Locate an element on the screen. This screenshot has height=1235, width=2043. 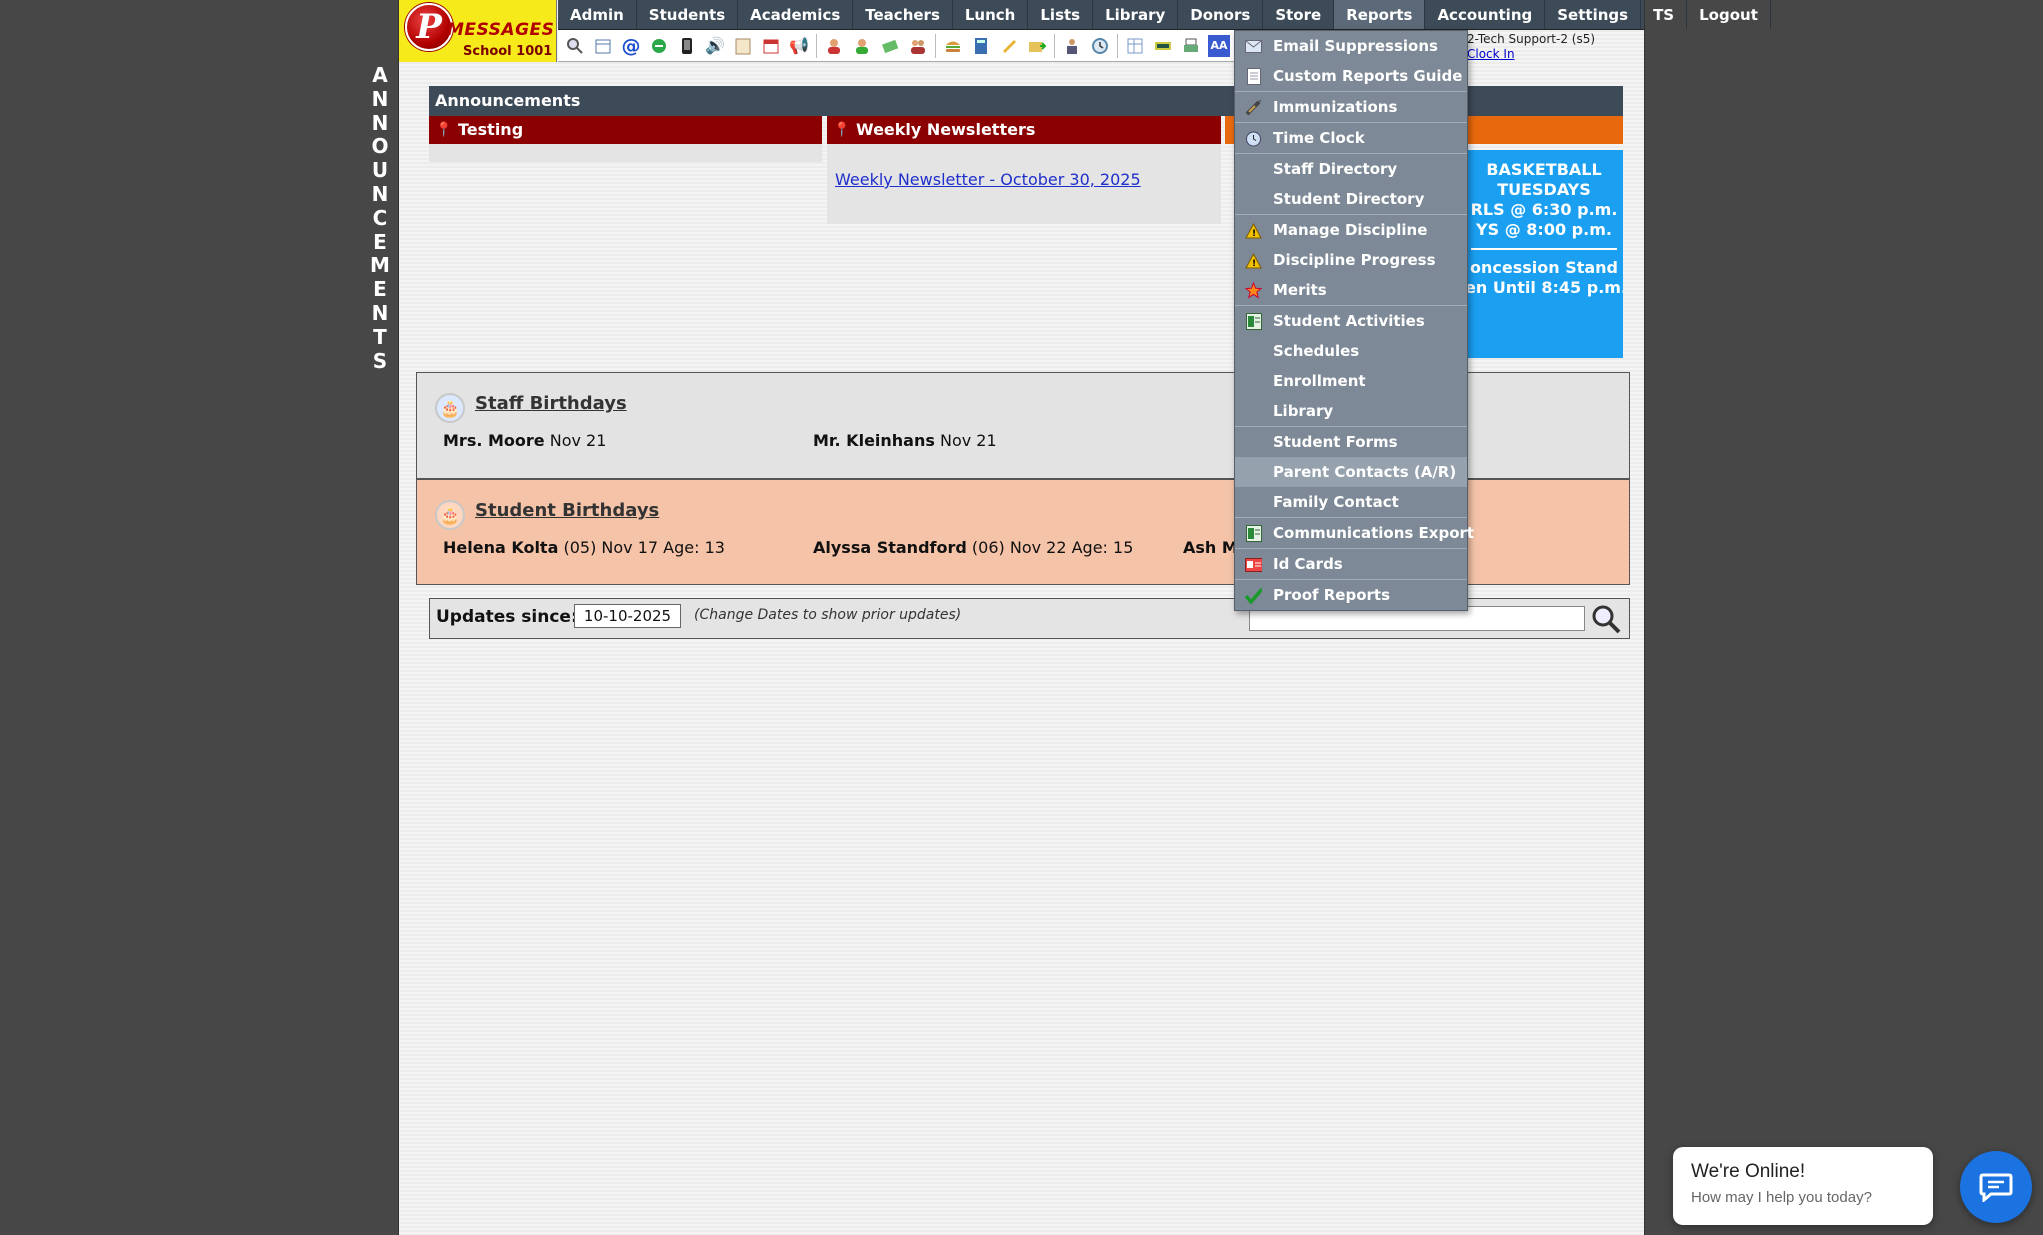
menu-item-manage-discipline: ! Manage Discipline is located at coordinates (1351, 230).